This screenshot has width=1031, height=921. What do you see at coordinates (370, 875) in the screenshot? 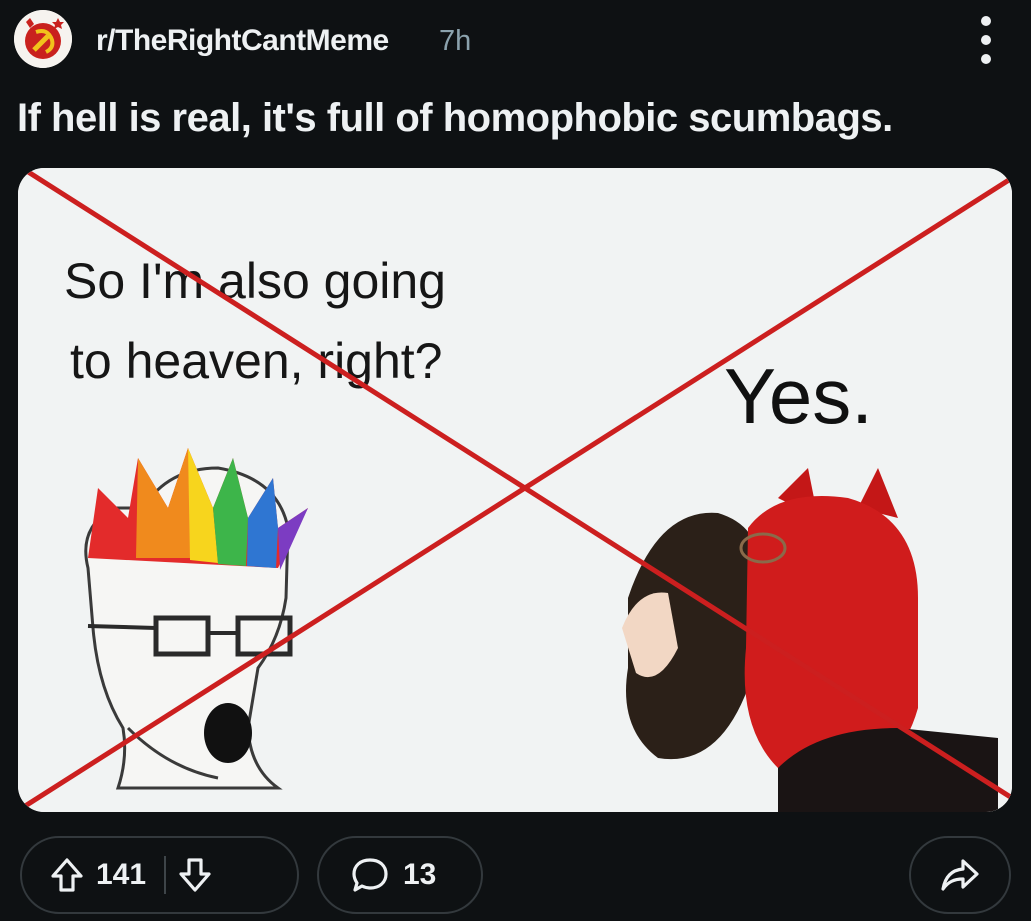
I see `comment-bubble-icon` at bounding box center [370, 875].